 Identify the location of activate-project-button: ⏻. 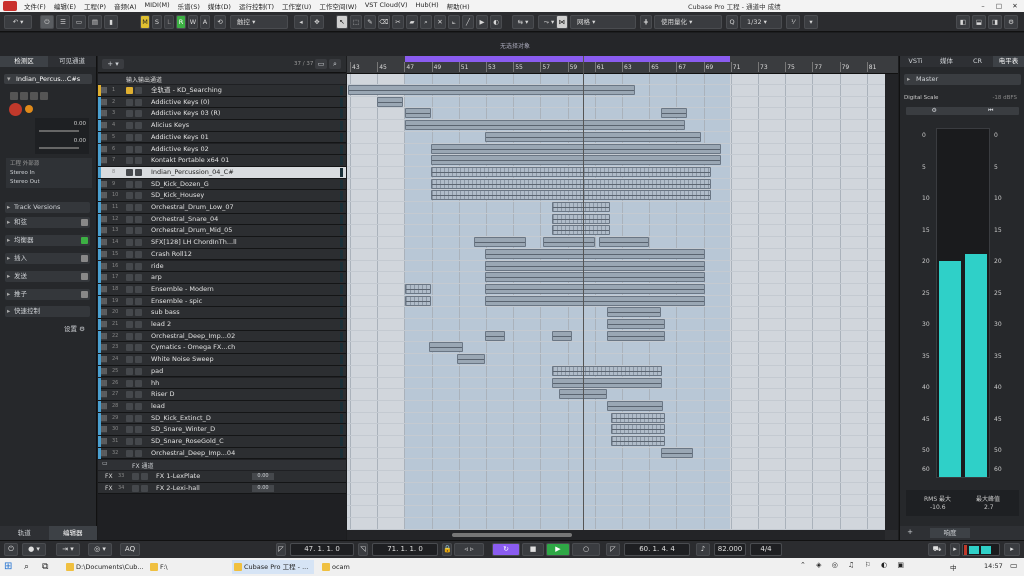
(47, 22).